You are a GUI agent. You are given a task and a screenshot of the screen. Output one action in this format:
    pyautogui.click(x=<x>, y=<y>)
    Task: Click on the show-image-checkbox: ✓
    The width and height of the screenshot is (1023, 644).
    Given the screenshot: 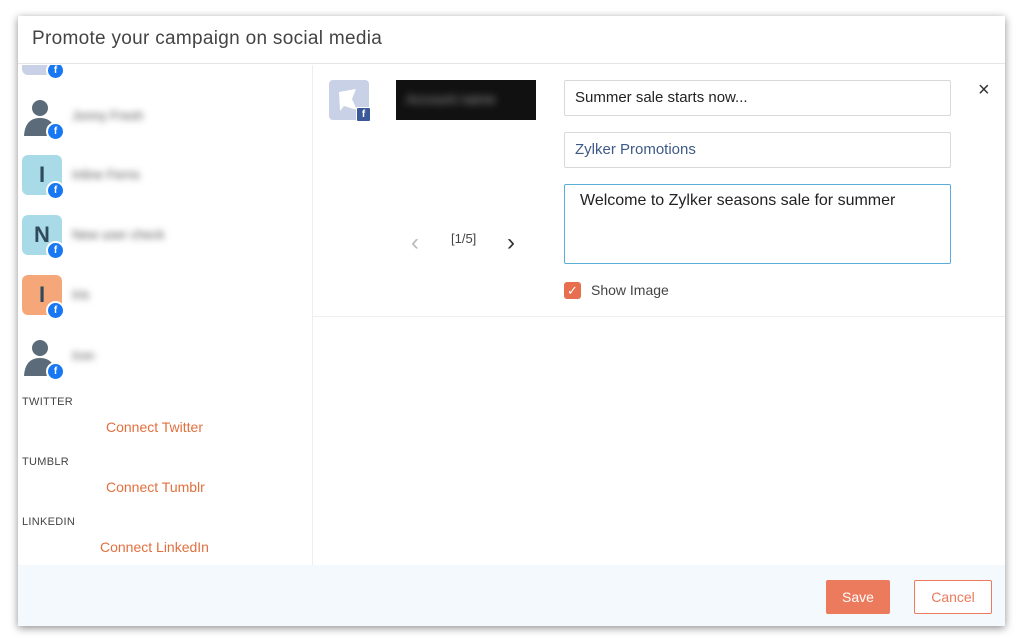 What is the action you would take?
    pyautogui.click(x=572, y=290)
    